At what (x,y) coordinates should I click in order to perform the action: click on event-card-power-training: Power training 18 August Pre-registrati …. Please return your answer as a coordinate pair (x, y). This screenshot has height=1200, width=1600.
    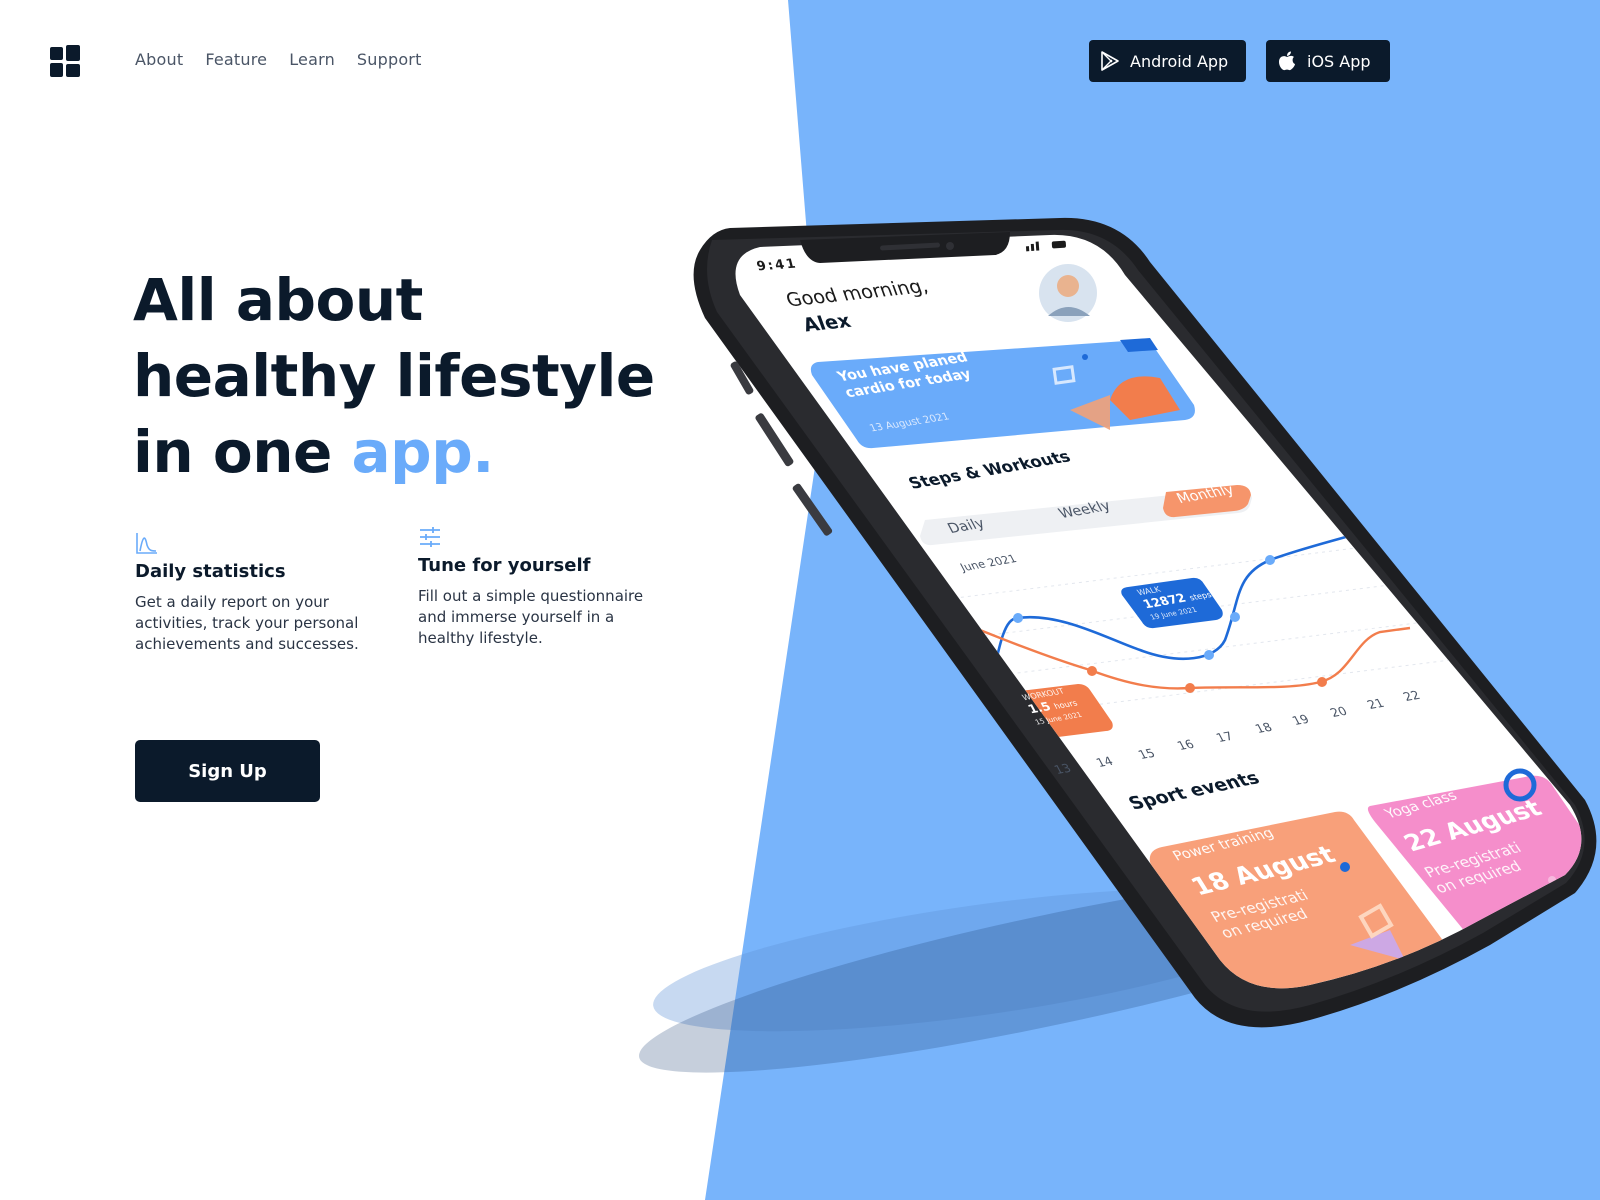
    Looking at the image, I should click on (1268, 878).